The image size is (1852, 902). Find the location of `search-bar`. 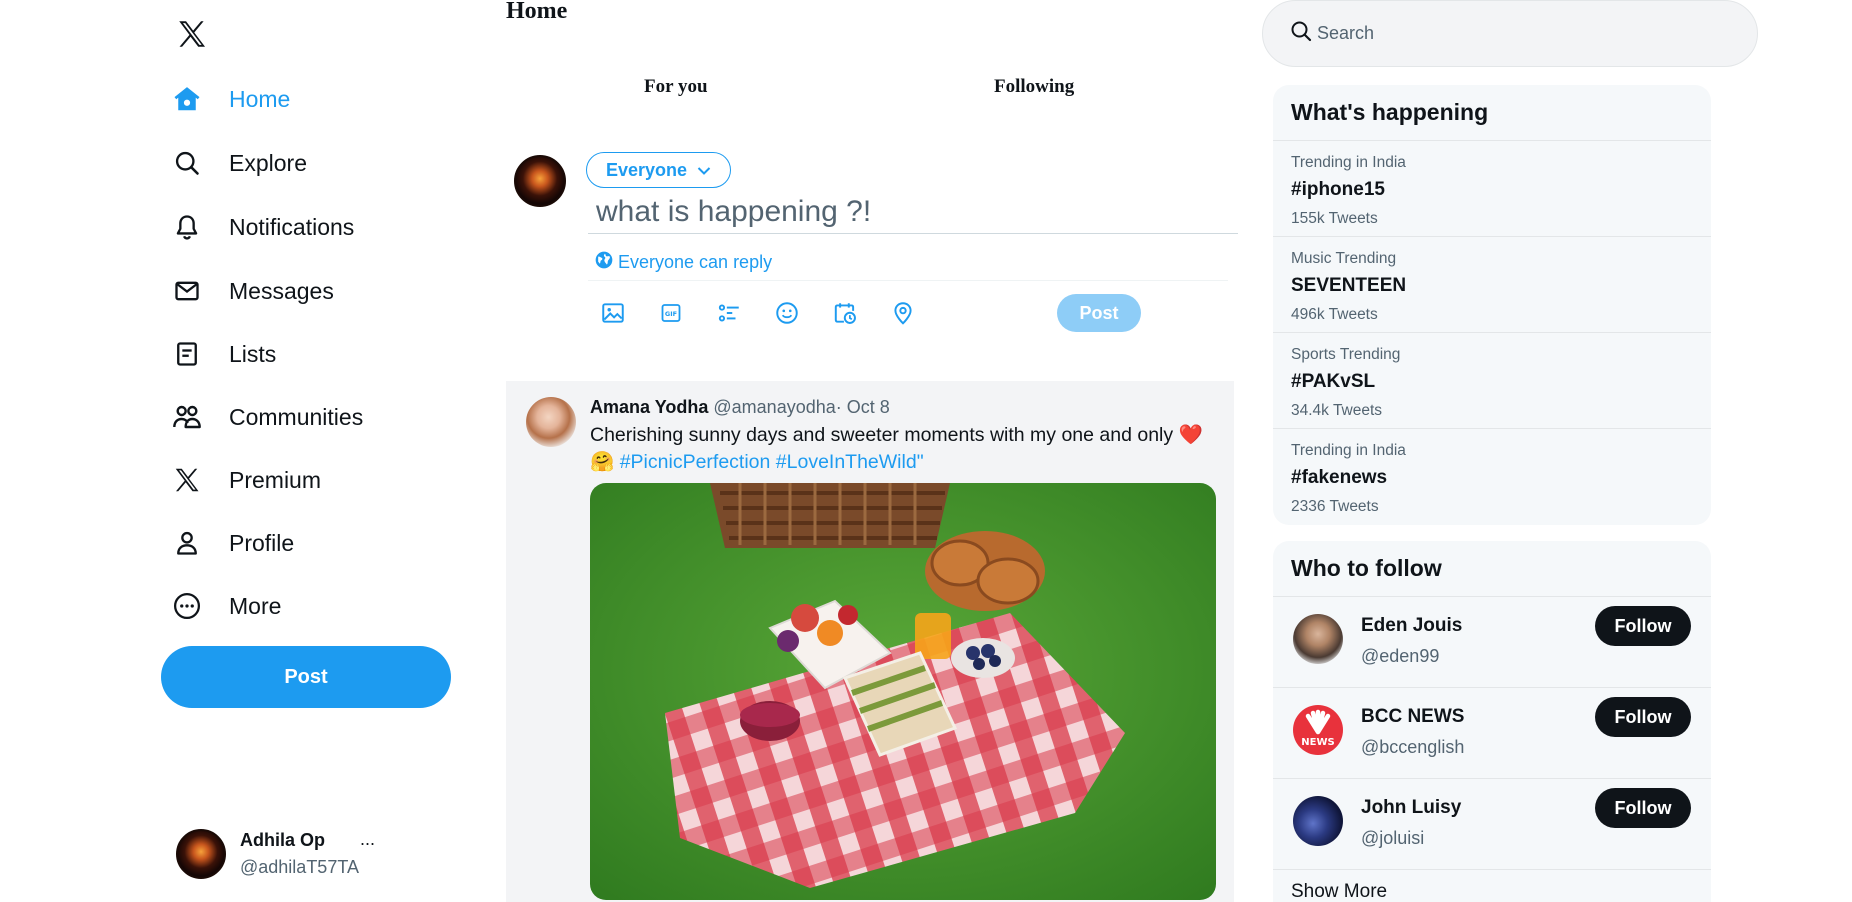

search-bar is located at coordinates (1510, 33).